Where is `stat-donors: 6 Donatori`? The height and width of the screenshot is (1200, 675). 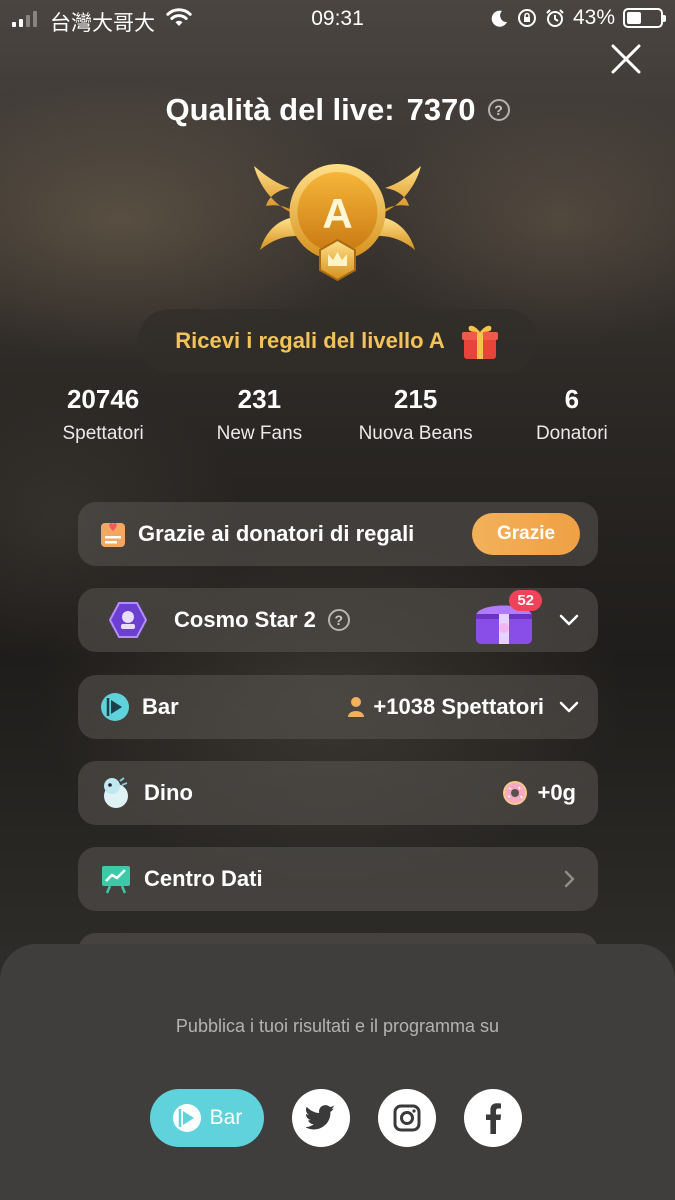
stat-donors: 6 Donatori is located at coordinates (572, 414).